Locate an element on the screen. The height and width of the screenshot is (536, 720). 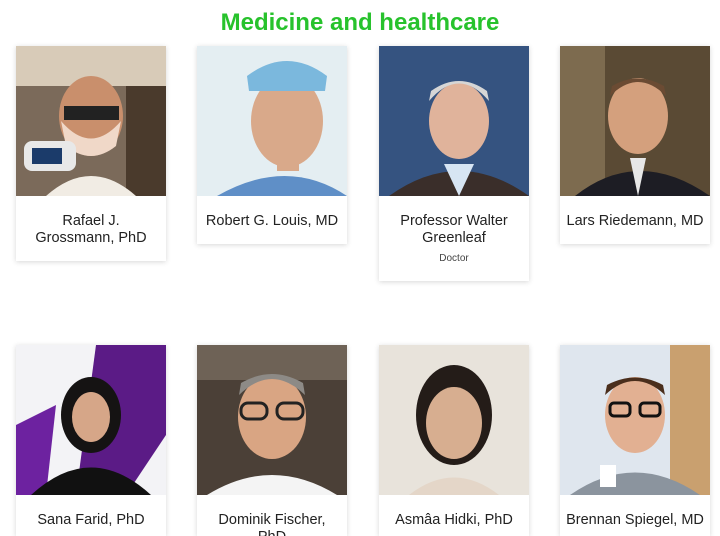
person-card: Sana Farid, PhD is located at coordinates (91, 440).